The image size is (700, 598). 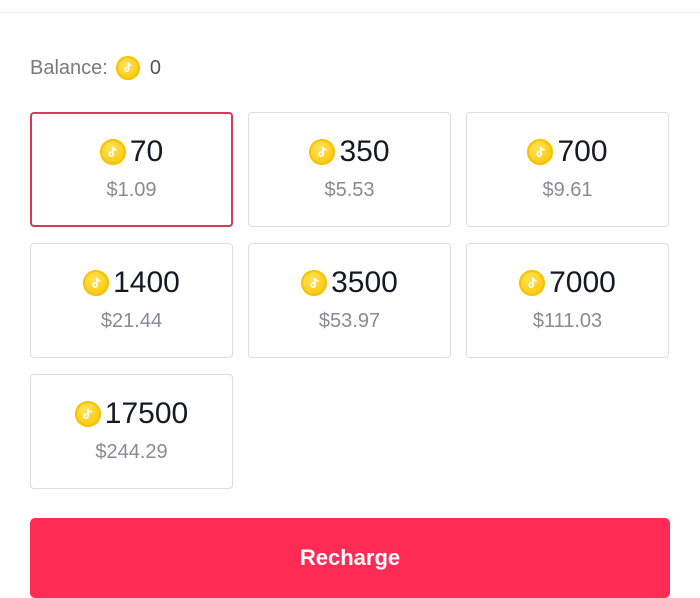 I want to click on coin-amount-row: 17500, so click(x=131, y=413).